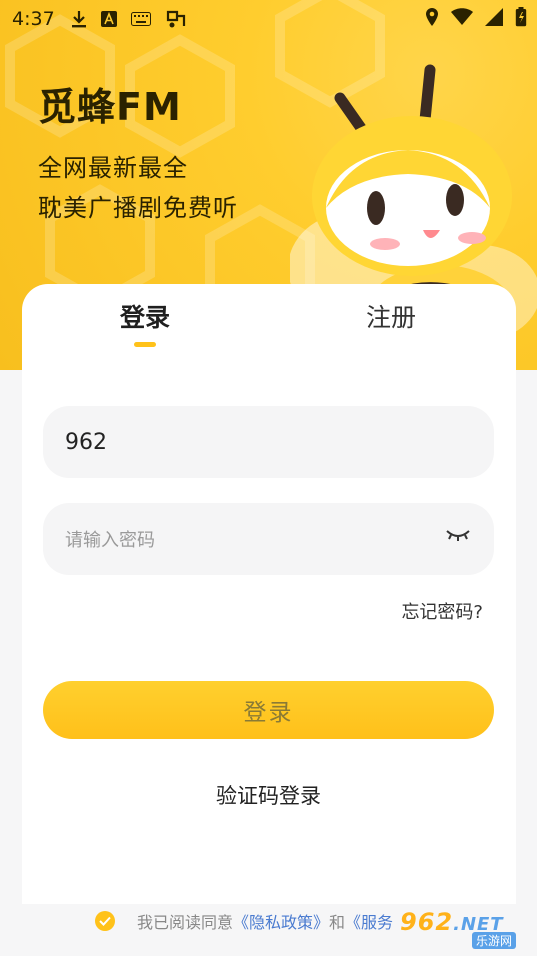 This screenshot has height=956, width=537. Describe the element at coordinates (337, 922) in the screenshot. I see `agreement-and: 和` at that location.